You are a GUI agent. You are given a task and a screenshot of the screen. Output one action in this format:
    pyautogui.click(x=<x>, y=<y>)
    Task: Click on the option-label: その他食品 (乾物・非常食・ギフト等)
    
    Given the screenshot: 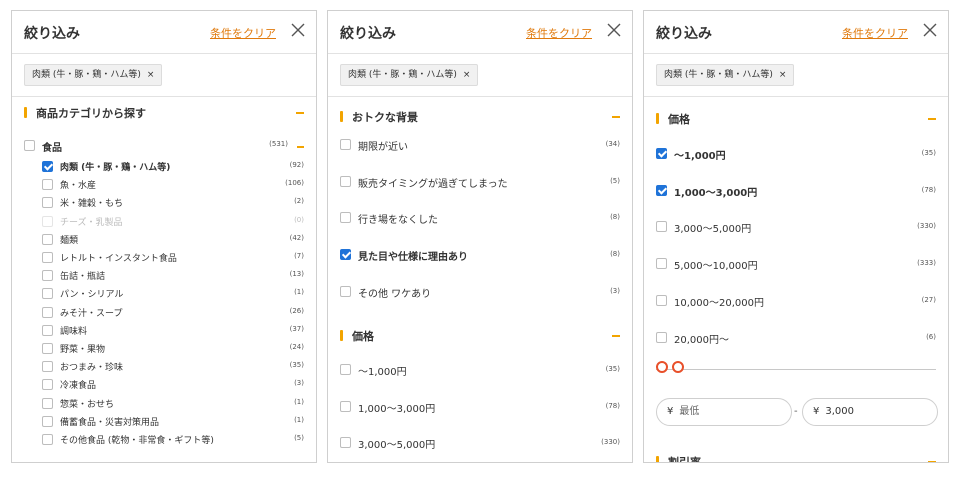 What is the action you would take?
    pyautogui.click(x=137, y=441)
    